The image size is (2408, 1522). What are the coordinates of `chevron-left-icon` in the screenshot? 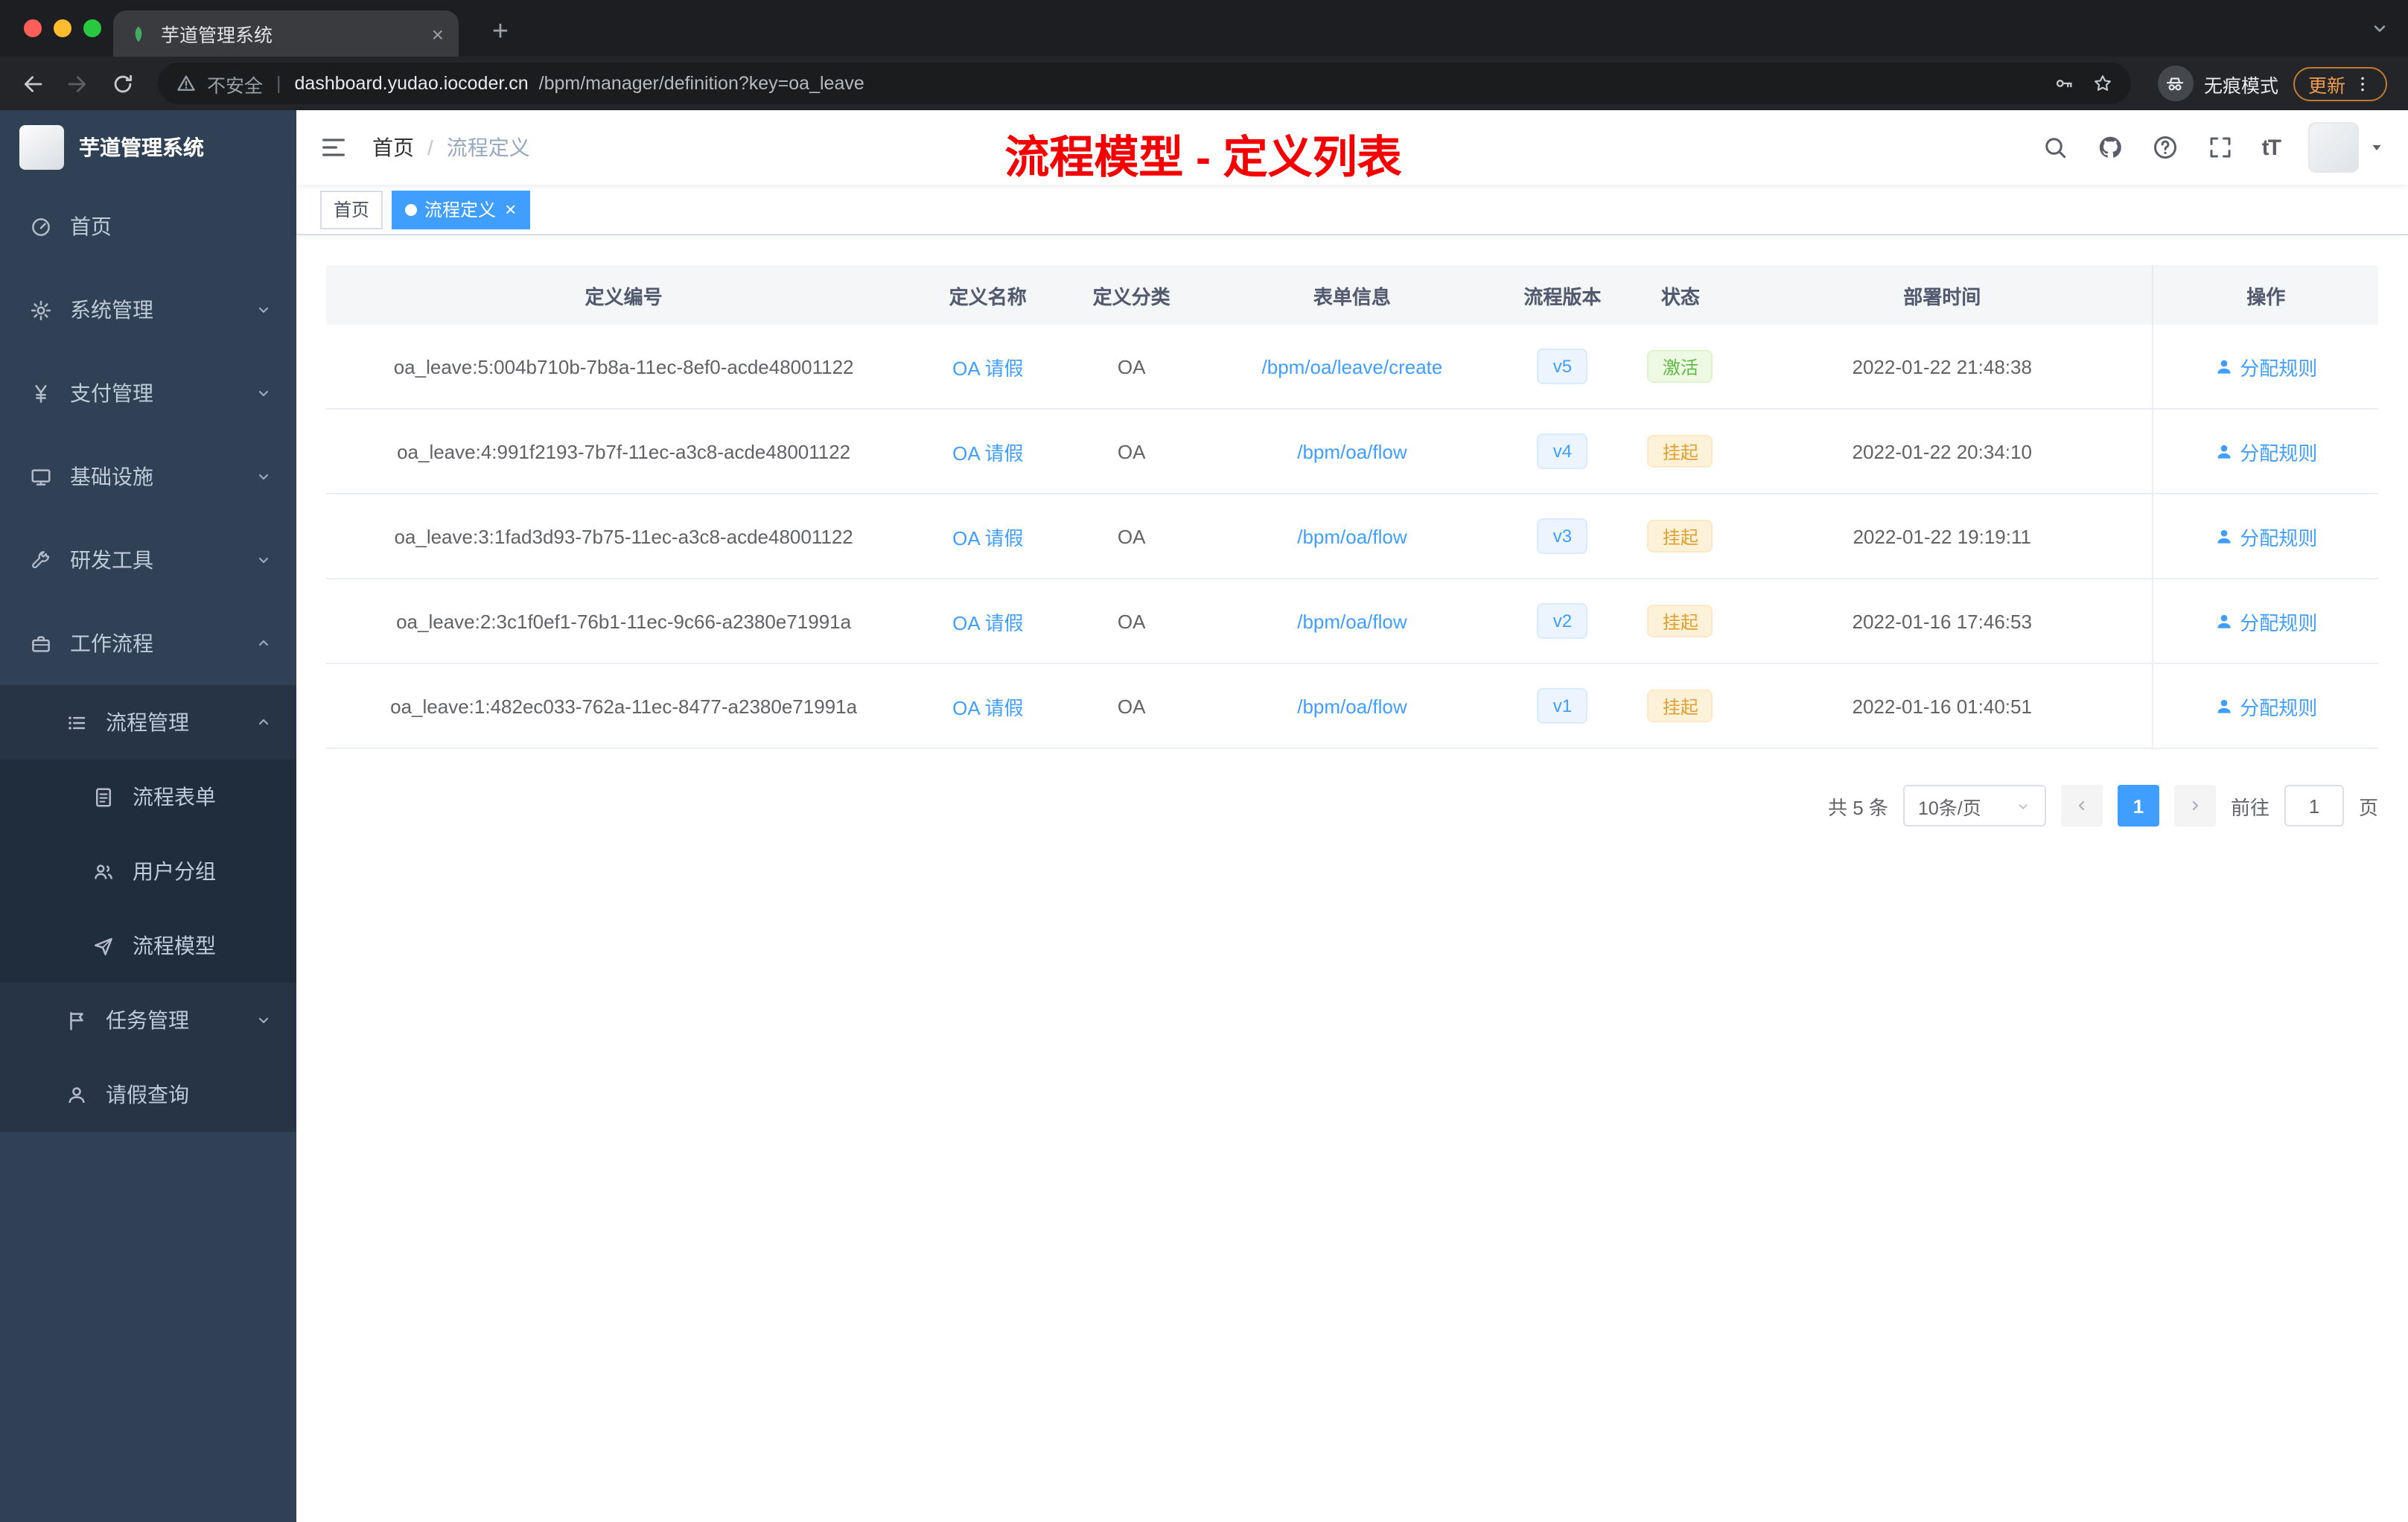 It's located at (2082, 806).